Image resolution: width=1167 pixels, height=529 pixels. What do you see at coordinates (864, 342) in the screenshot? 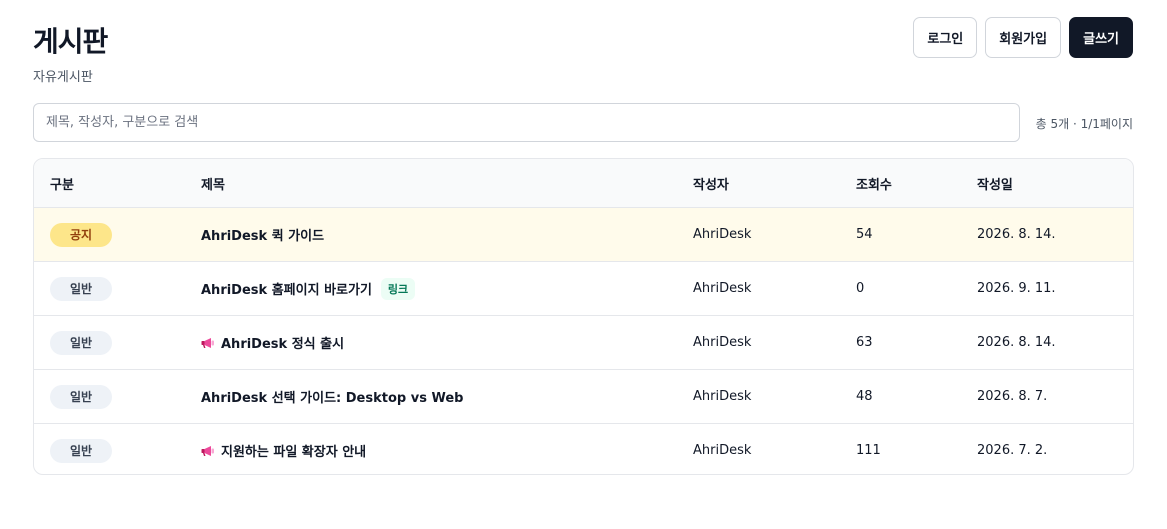
I see `post-views: 63` at bounding box center [864, 342].